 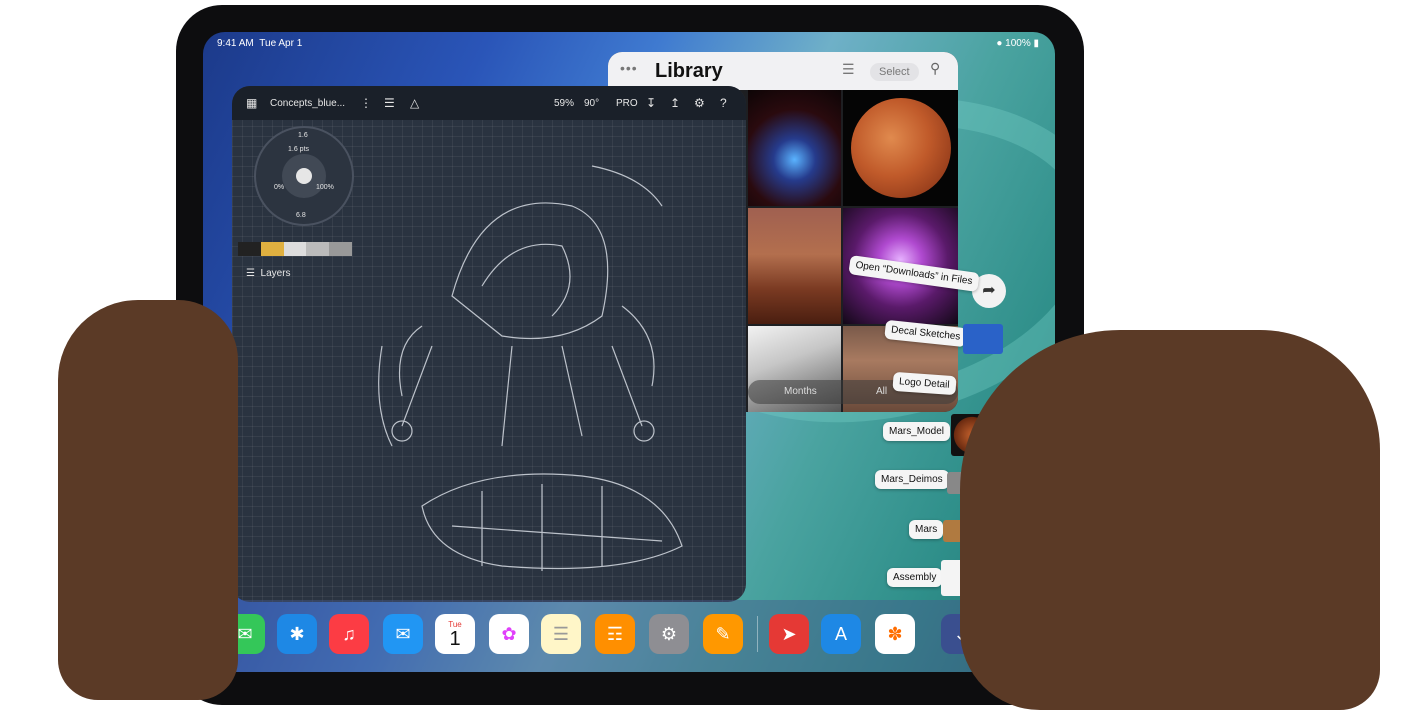 What do you see at coordinates (915, 577) in the screenshot?
I see `drag-assembly: Assembly` at bounding box center [915, 577].